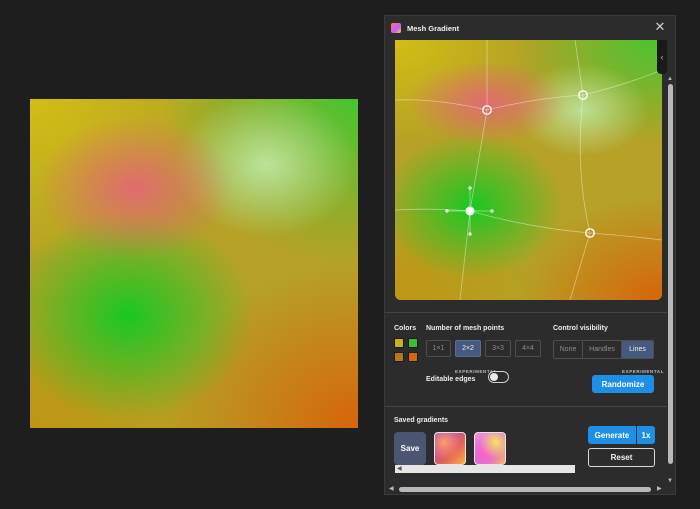  Describe the element at coordinates (465, 328) in the screenshot. I see `mesh-points-label: Number of mesh points` at that location.